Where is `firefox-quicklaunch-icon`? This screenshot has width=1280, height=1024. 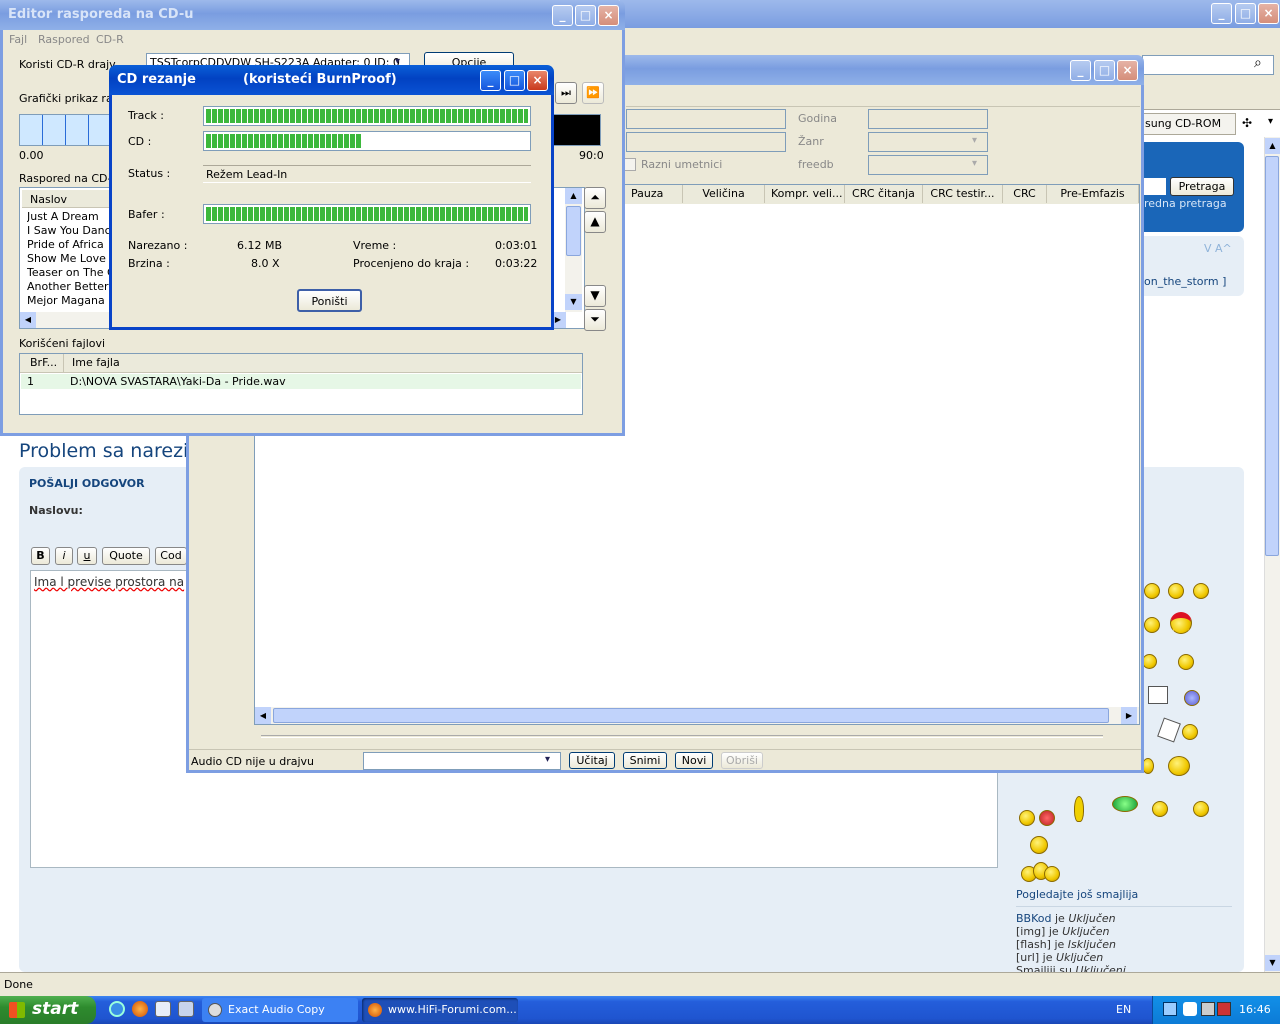
firefox-quicklaunch-icon is located at coordinates (140, 1009).